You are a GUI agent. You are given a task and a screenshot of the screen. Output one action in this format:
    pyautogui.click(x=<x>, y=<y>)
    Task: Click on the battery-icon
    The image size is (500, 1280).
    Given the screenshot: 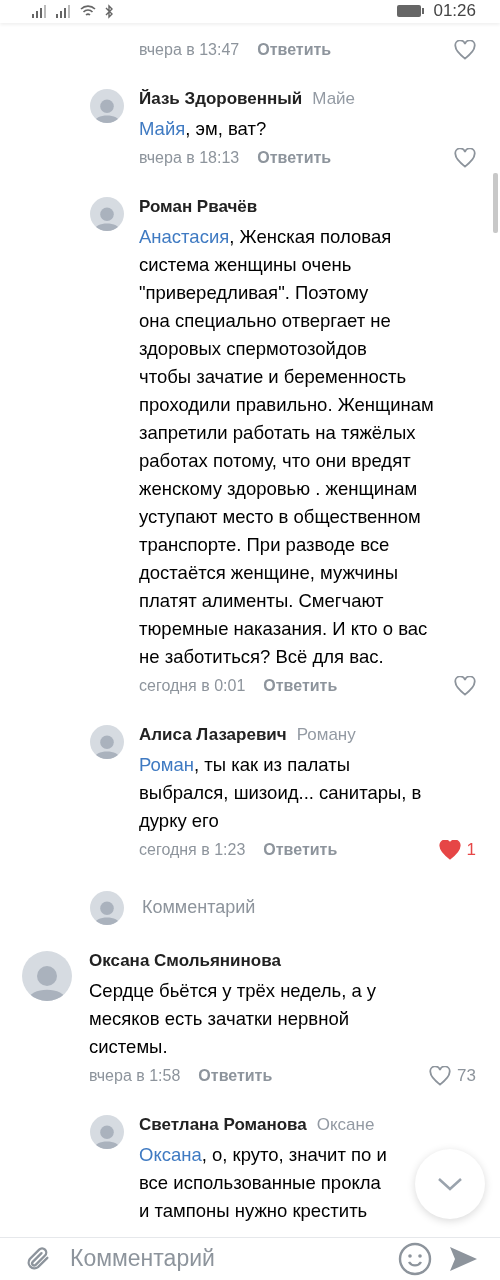 What is the action you would take?
    pyautogui.click(x=411, y=11)
    